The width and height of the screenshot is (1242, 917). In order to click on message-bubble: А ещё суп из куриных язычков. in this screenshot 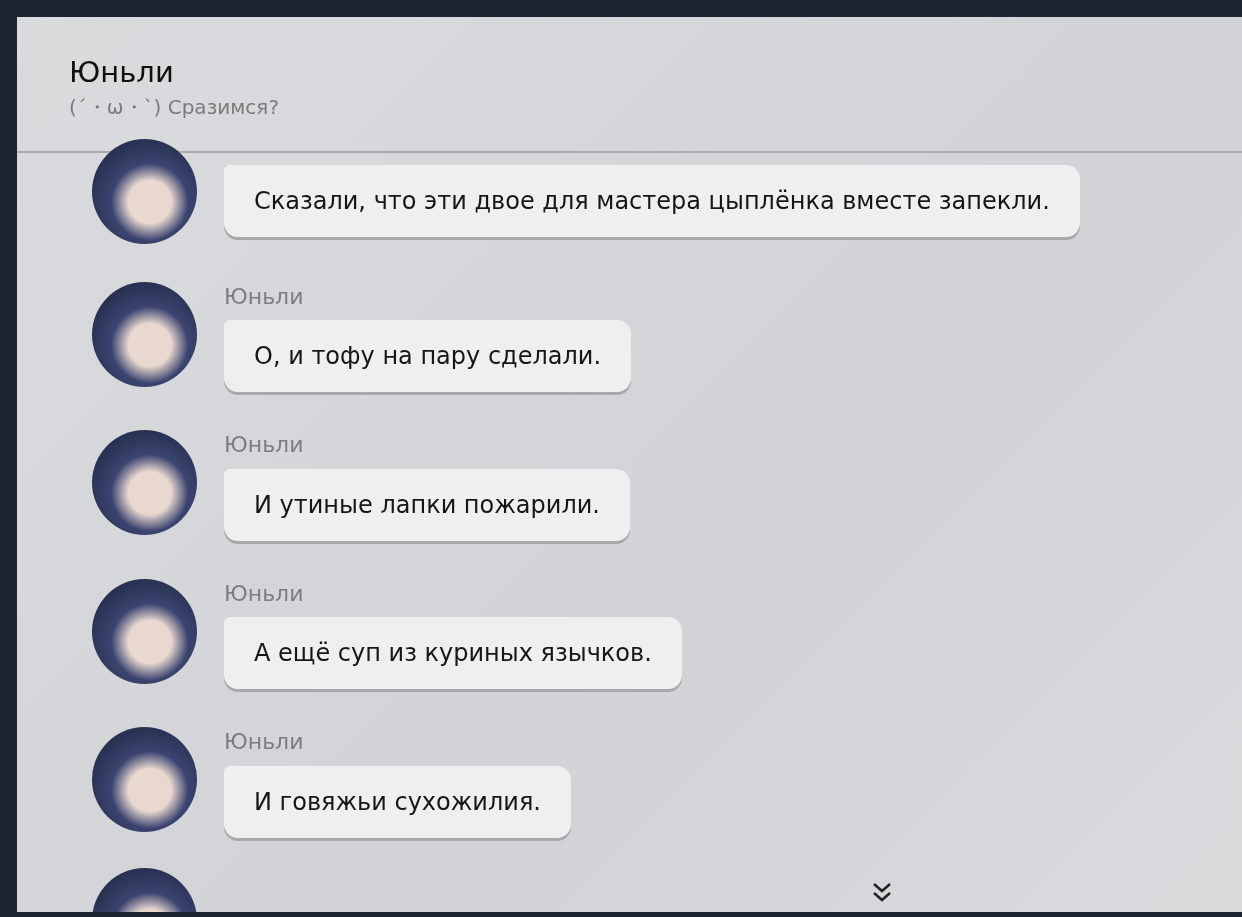, I will do `click(453, 653)`.